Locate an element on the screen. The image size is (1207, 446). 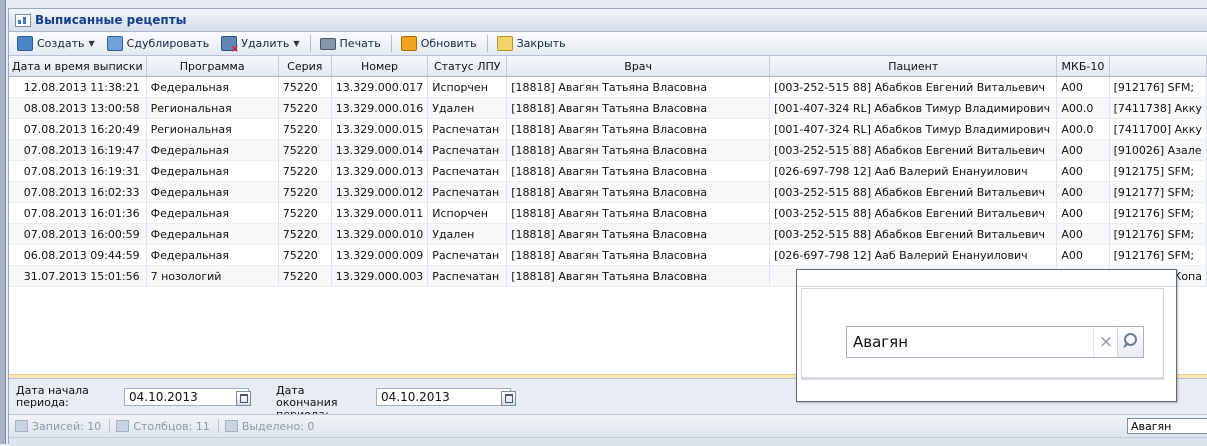
refresh-icon is located at coordinates (408, 43).